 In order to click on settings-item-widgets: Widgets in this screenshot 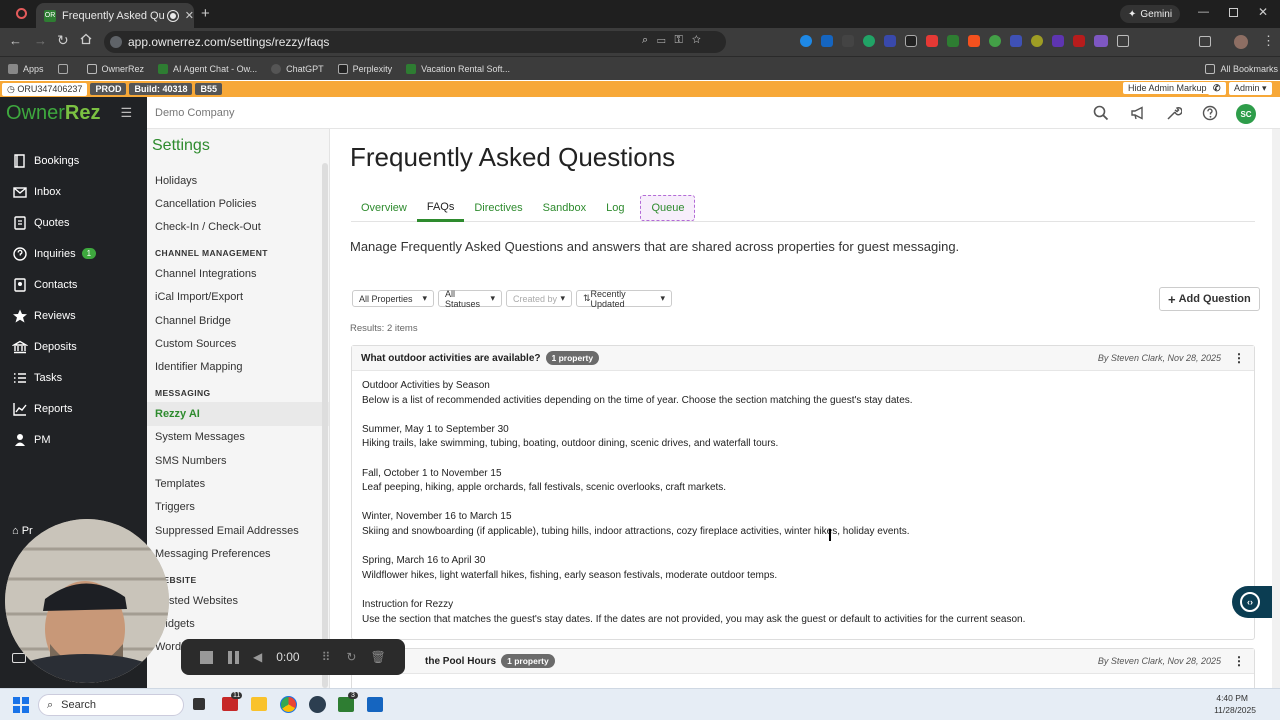, I will do `click(238, 623)`.